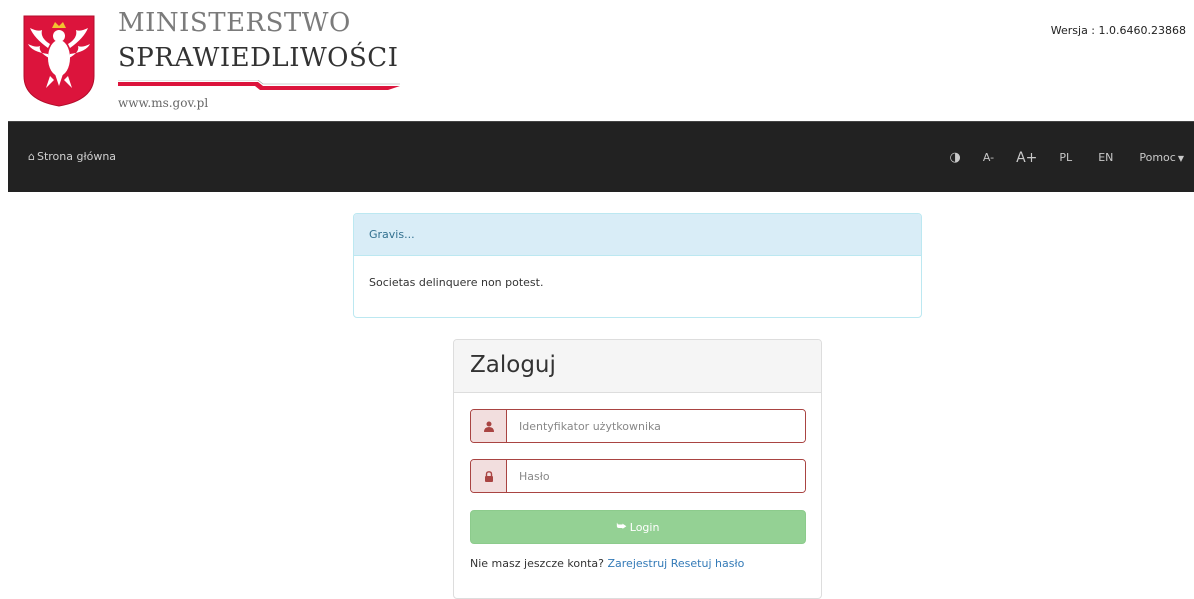 Image resolution: width=1194 pixels, height=599 pixels. What do you see at coordinates (622, 527) in the screenshot?
I see `sign-in-icon: ⮩` at bounding box center [622, 527].